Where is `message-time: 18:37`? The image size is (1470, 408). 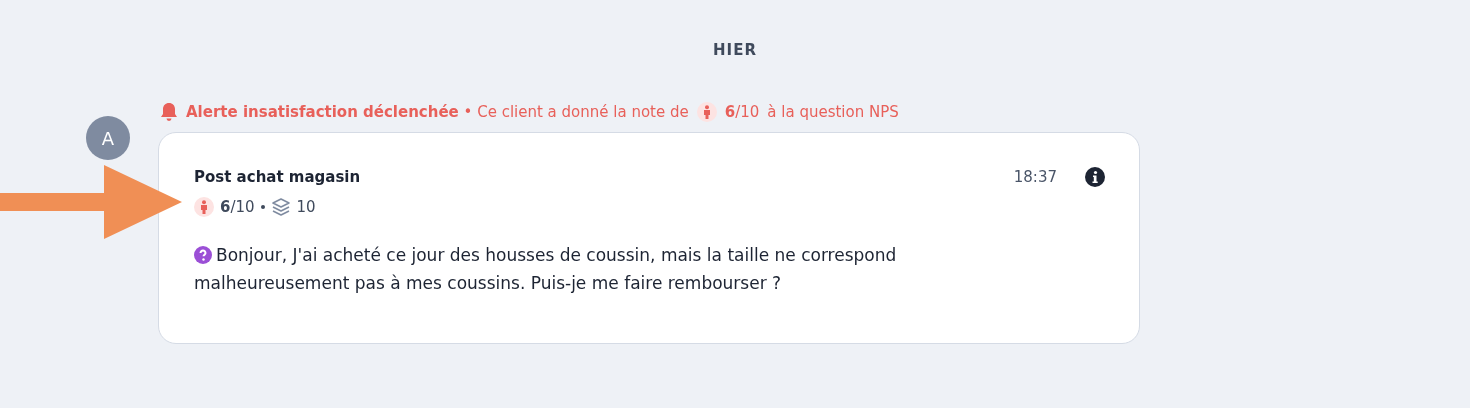
message-time: 18:37 is located at coordinates (1035, 177).